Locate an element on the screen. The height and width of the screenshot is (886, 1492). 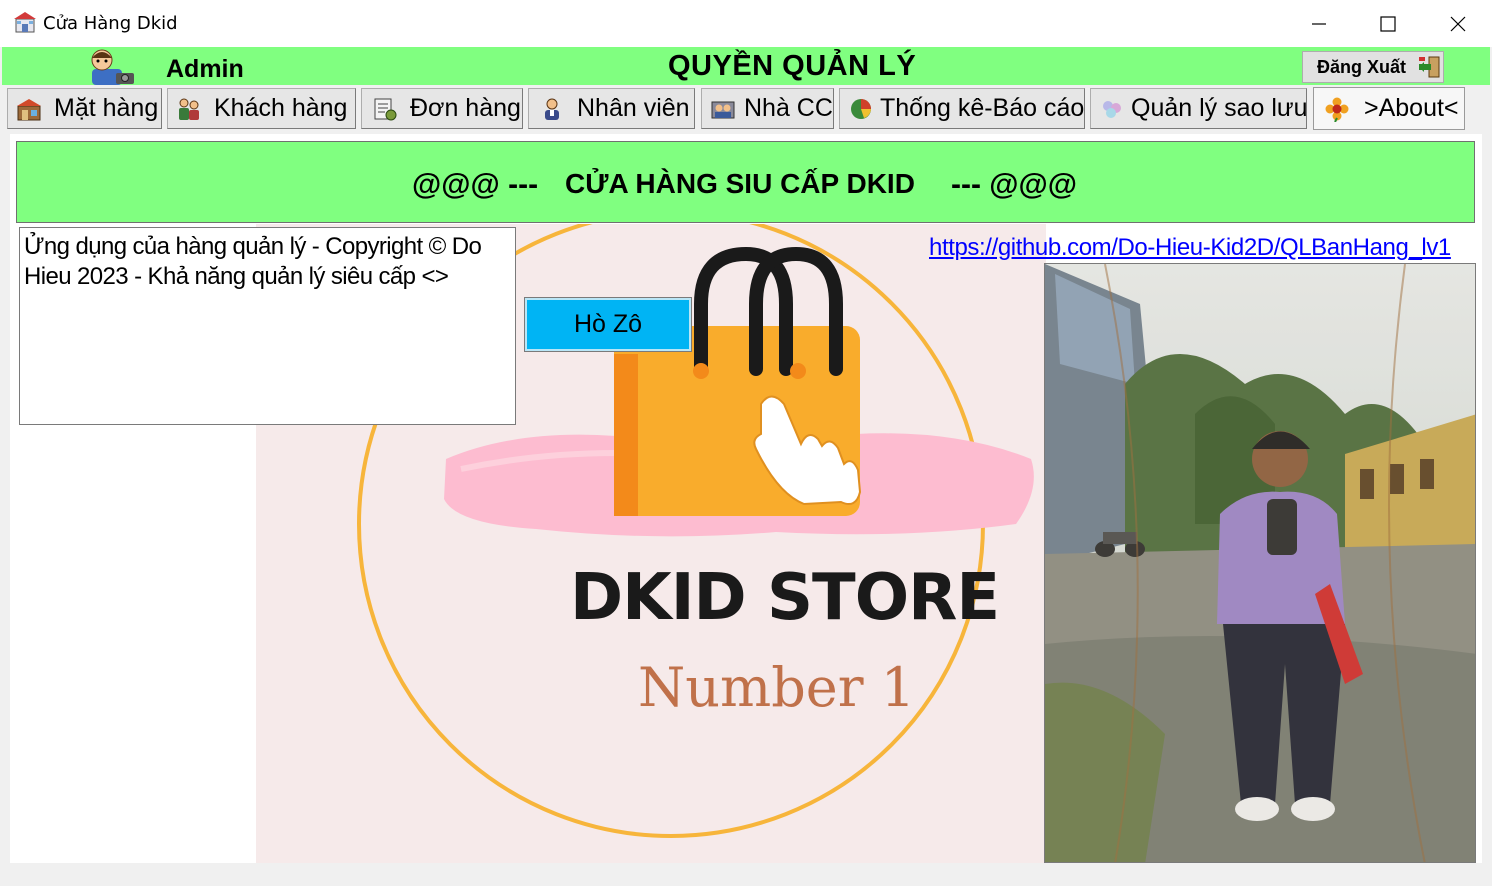
store-banner: @@@ --- CỬA HÀNG SIU CẤP DKID --- @@@ is located at coordinates (745, 182).